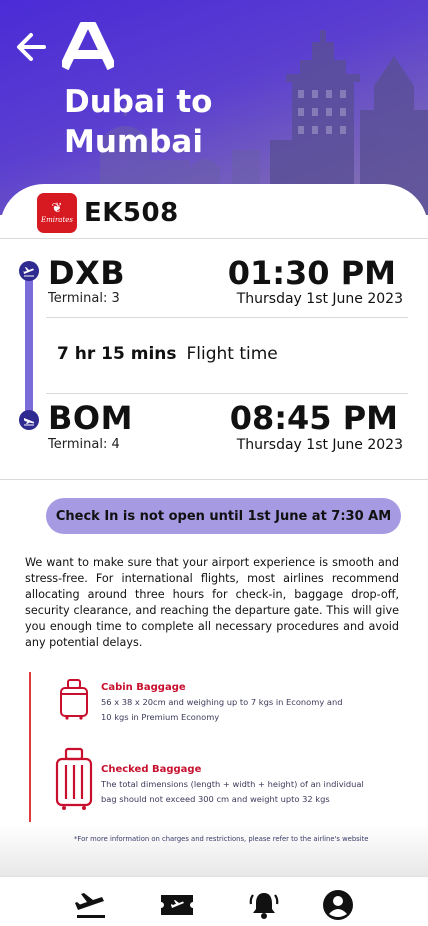  I want to click on nav-notifications-button, so click(264, 905).